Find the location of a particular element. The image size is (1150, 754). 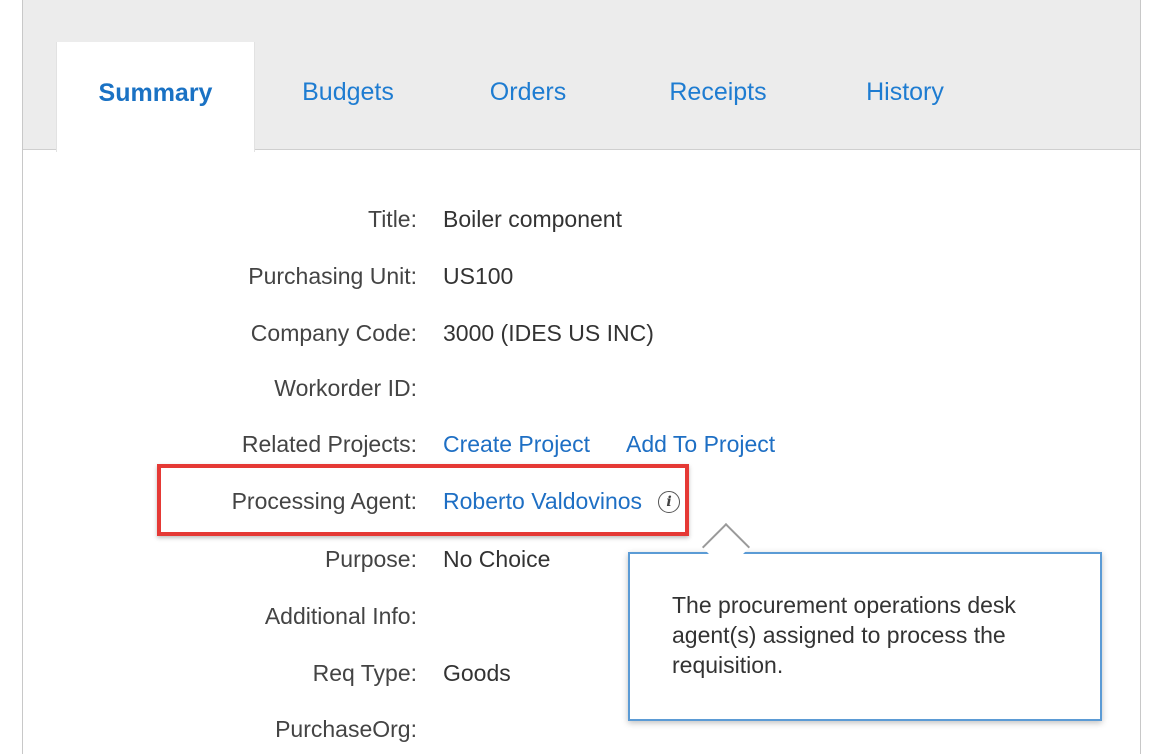

tab-budgets: Budgets is located at coordinates (348, 96).